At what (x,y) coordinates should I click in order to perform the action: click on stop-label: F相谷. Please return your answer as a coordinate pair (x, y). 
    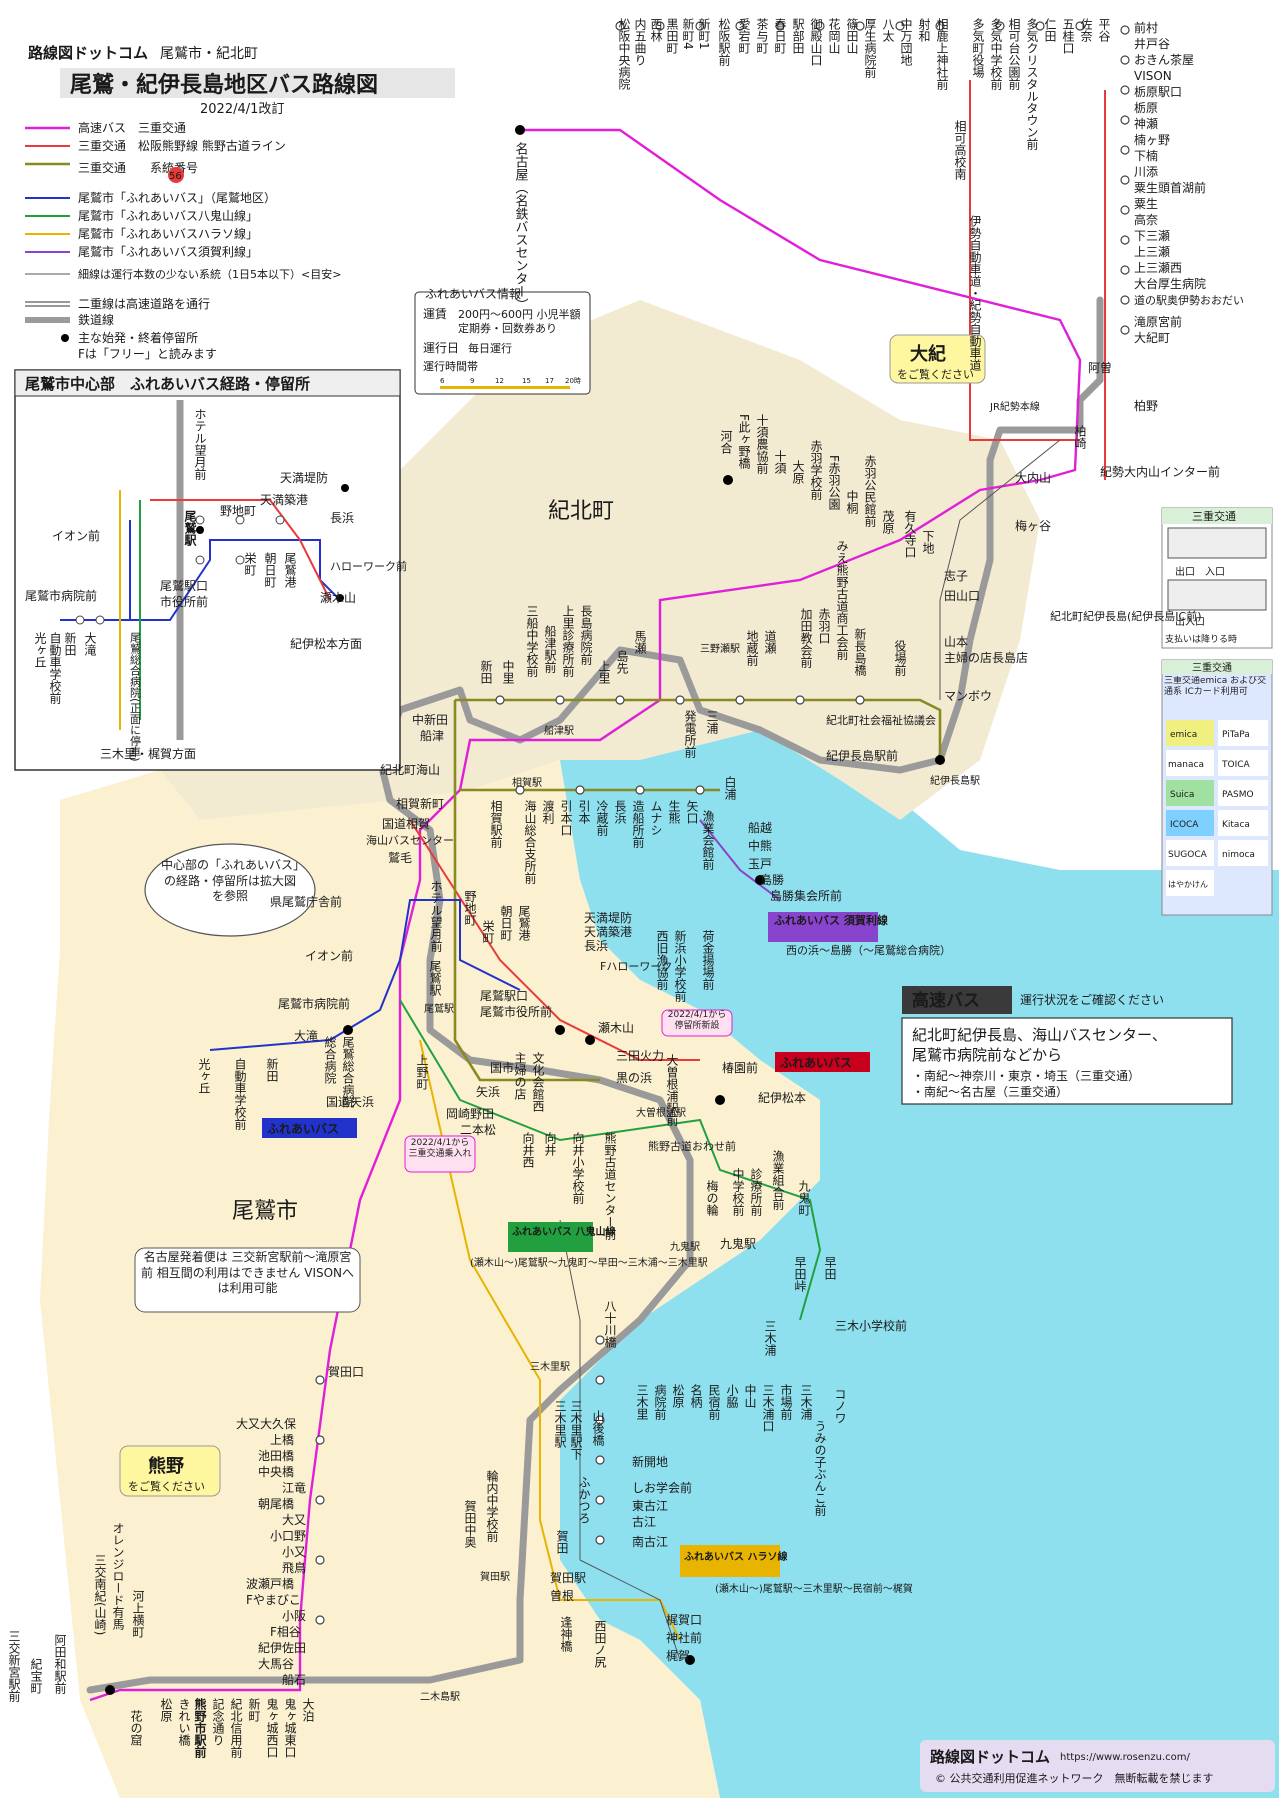
    Looking at the image, I should click on (285, 1632).